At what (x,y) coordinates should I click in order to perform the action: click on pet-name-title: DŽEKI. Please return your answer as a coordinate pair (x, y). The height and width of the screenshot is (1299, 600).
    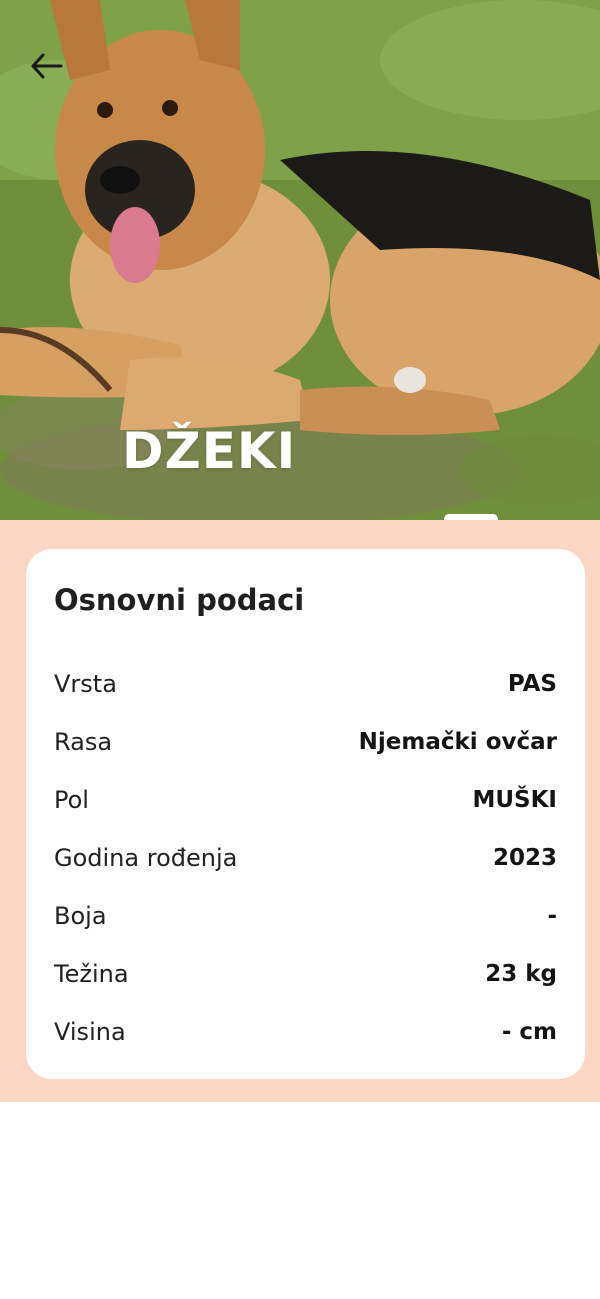
    Looking at the image, I should click on (209, 451).